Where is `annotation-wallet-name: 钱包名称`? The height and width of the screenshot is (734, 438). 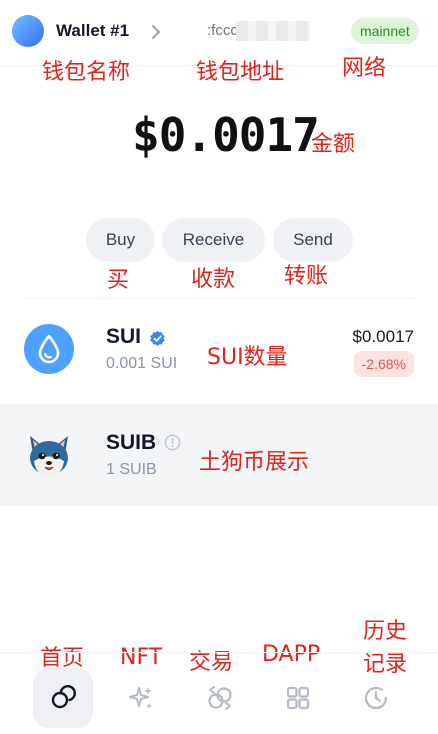
annotation-wallet-name: 钱包名称 is located at coordinates (86, 72).